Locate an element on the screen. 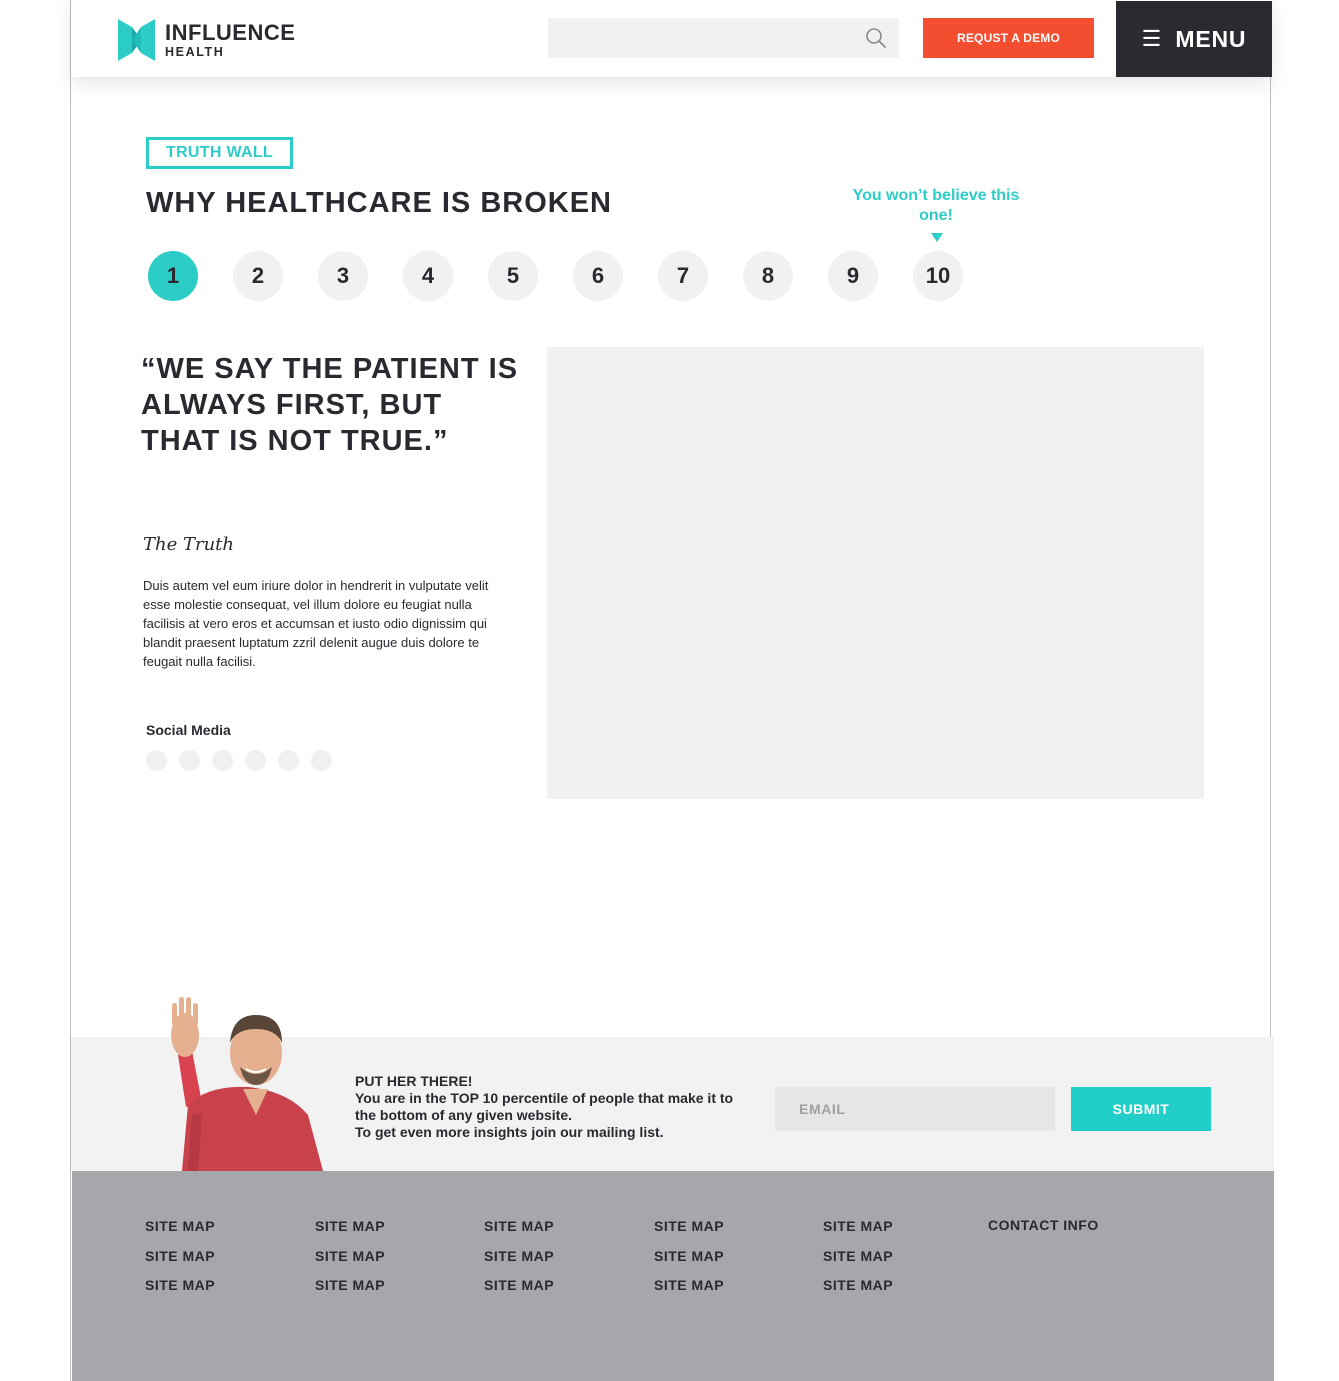  step-3-button: 3 is located at coordinates (343, 276).